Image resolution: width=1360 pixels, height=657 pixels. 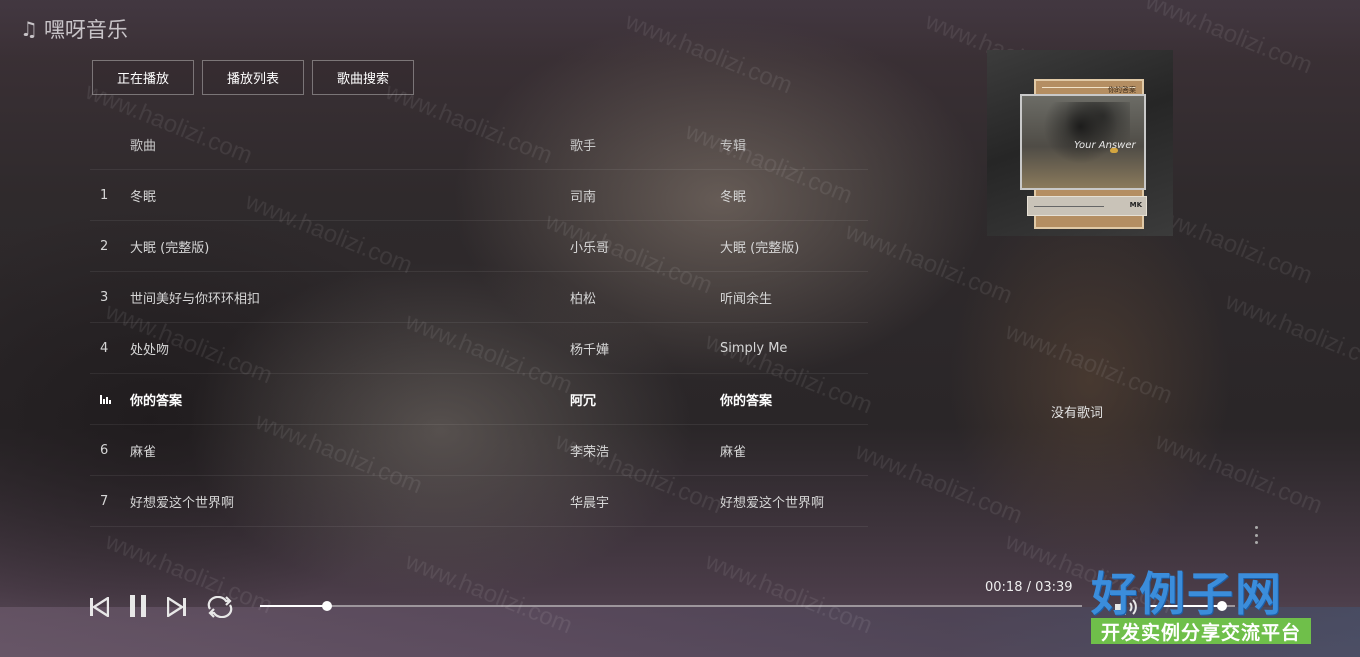 I want to click on watermark-brand: 好例子网 开发实例分享交流平台, so click(x=1200, y=602).